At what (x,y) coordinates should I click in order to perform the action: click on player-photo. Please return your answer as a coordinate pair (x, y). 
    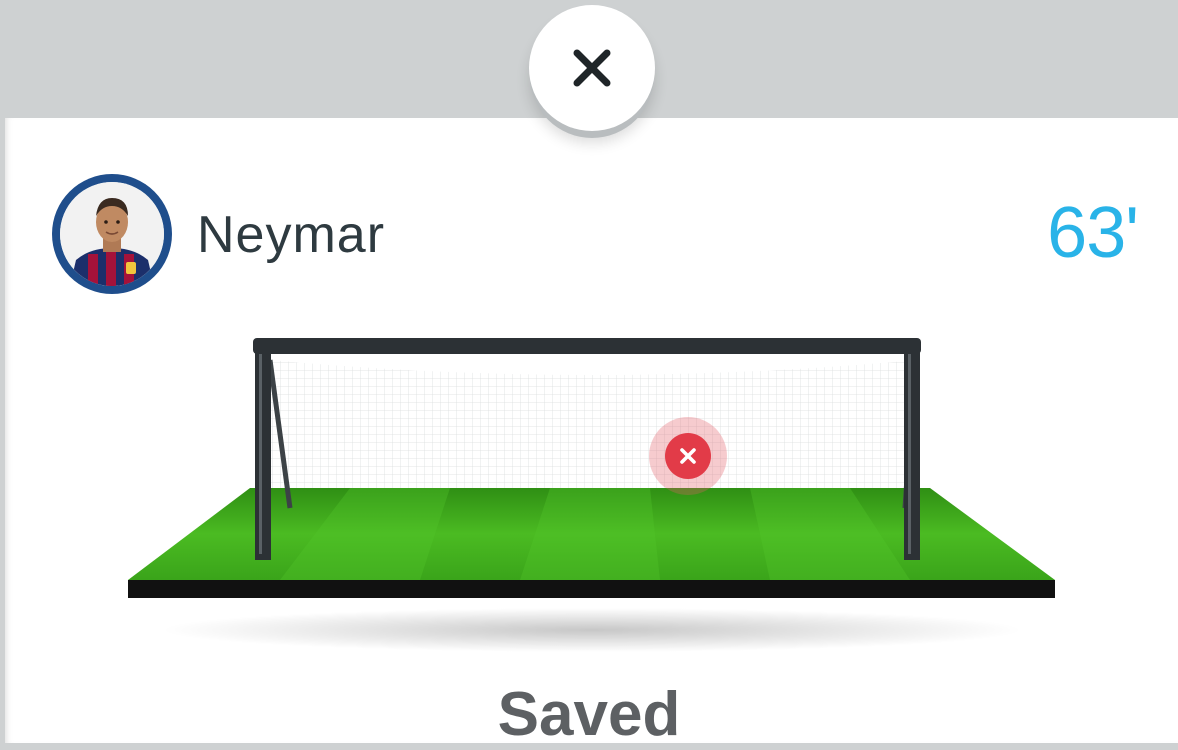
    Looking at the image, I should click on (112, 234).